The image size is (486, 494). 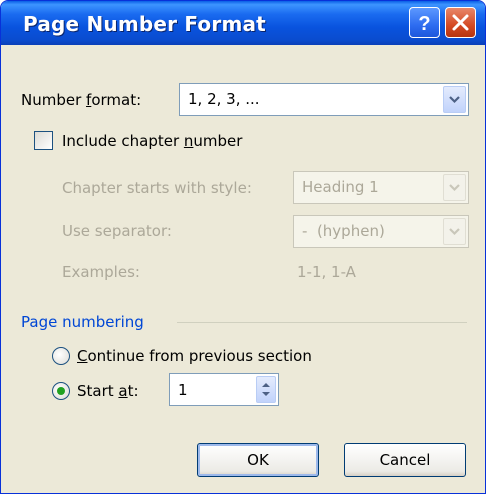 I want to click on start-at-value: 1, so click(x=183, y=390).